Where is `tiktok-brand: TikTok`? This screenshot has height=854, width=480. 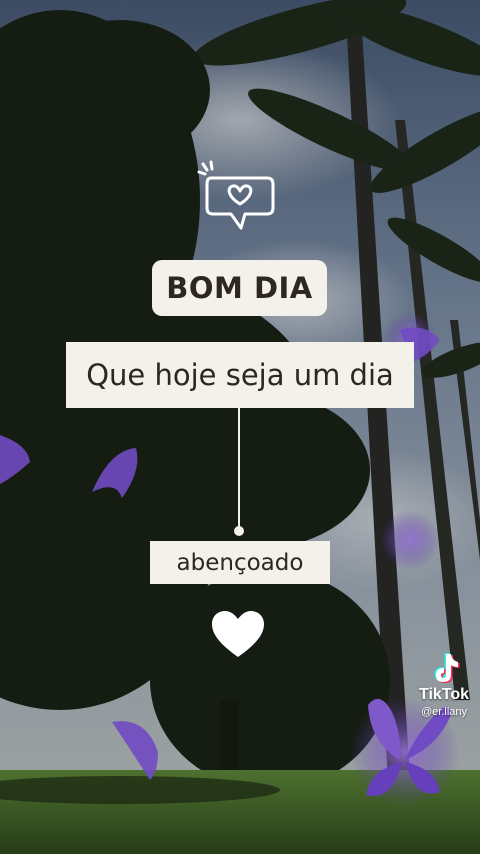 tiktok-brand: TikTok is located at coordinates (444, 694).